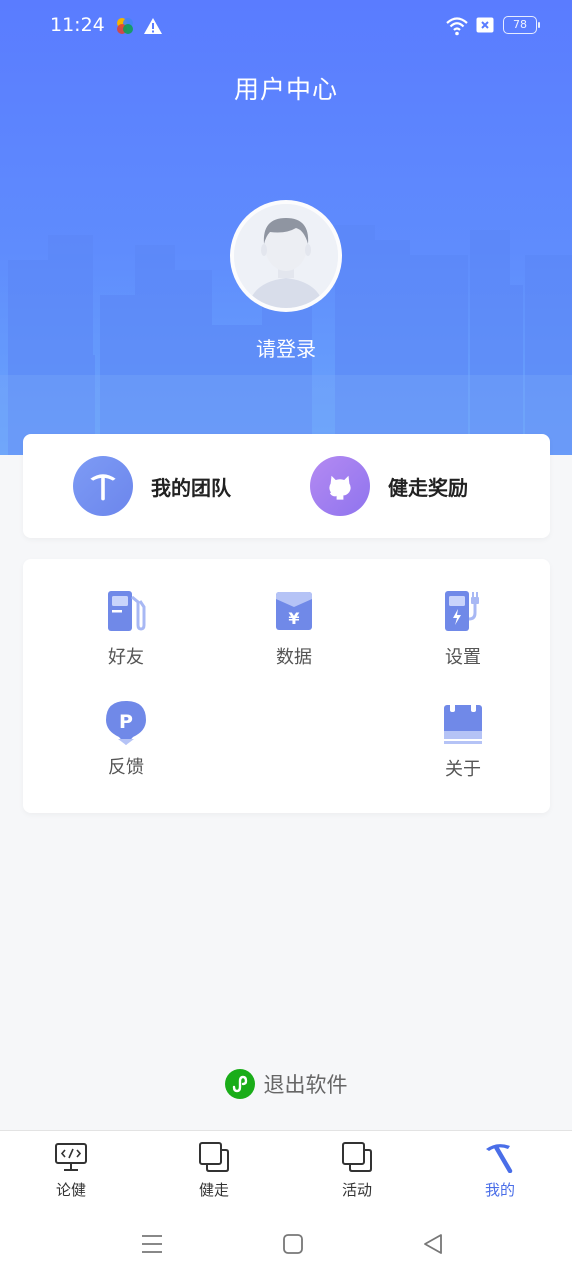 The width and height of the screenshot is (572, 1280). I want to click on menu-icon, so click(152, 1244).